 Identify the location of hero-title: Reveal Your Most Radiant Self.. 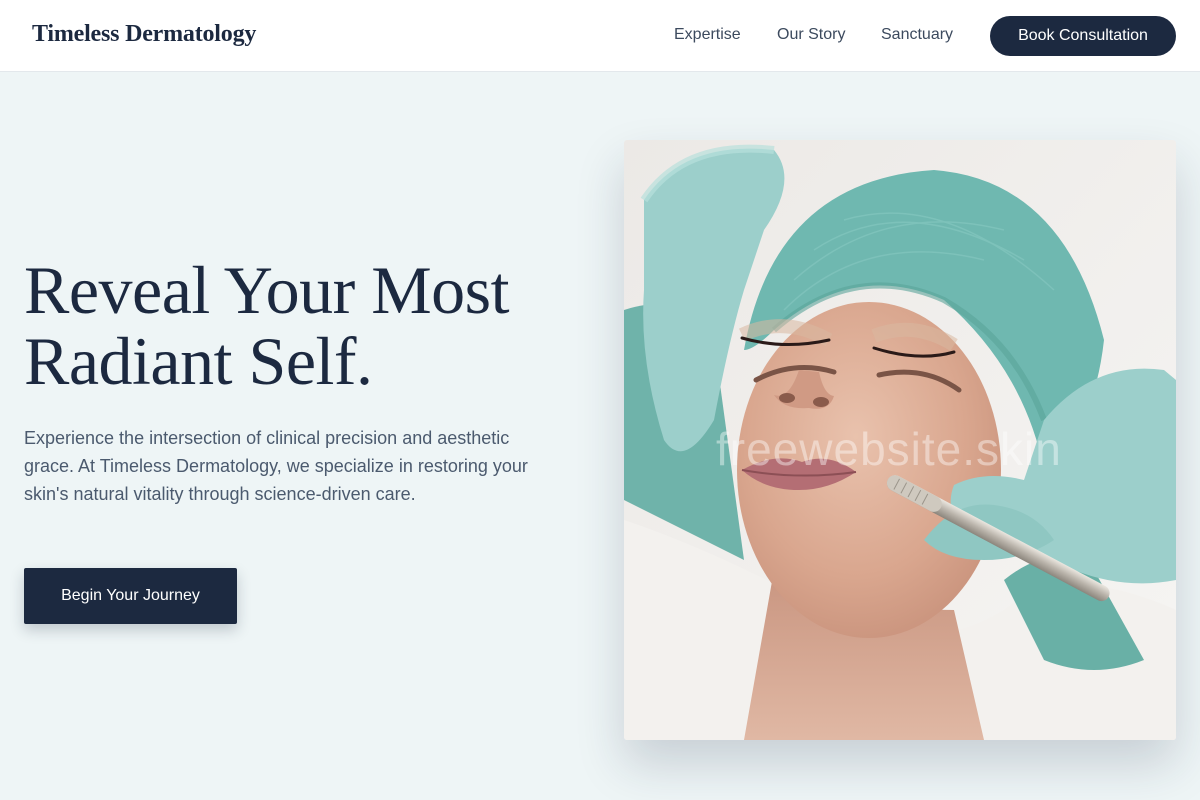
(314, 326).